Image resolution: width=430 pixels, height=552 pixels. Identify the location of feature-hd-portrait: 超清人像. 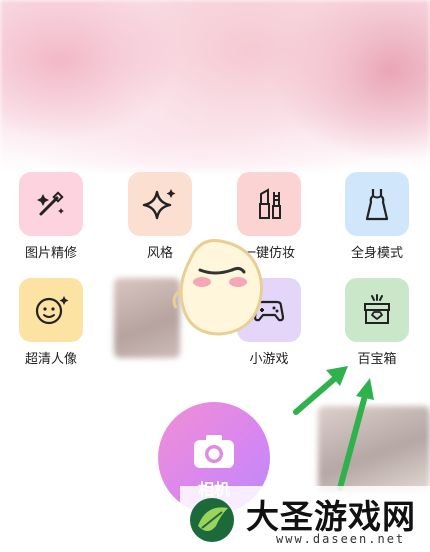
(51, 322).